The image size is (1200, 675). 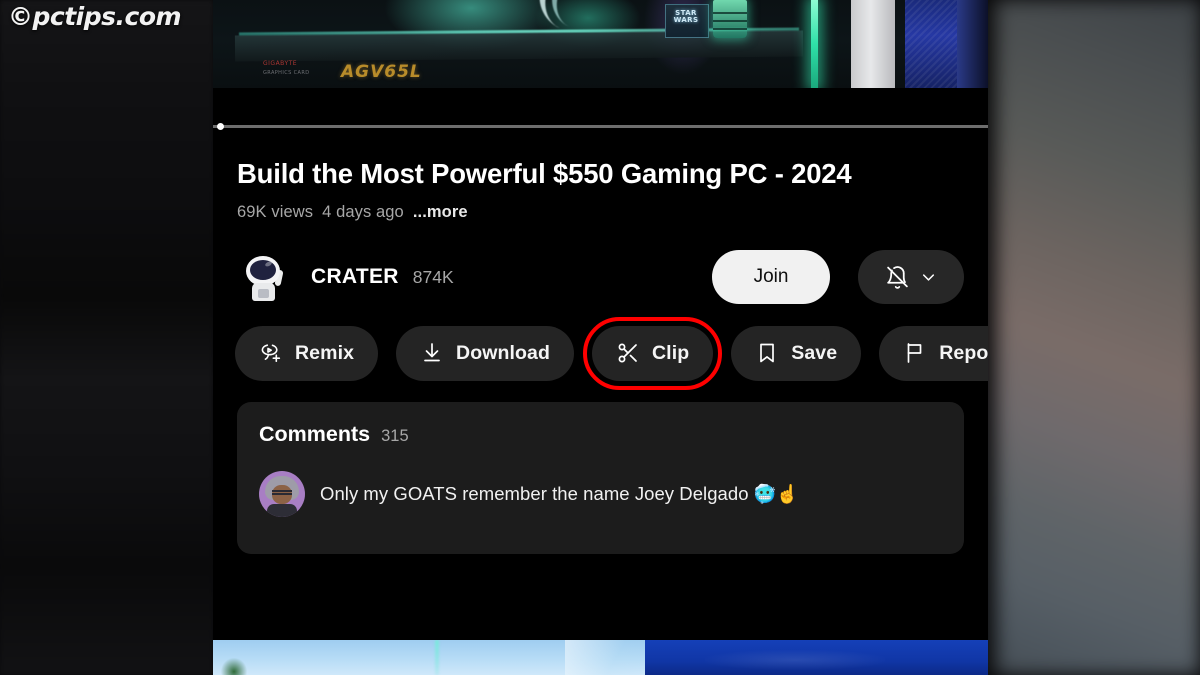 I want to click on notification-bell-button, so click(x=911, y=277).